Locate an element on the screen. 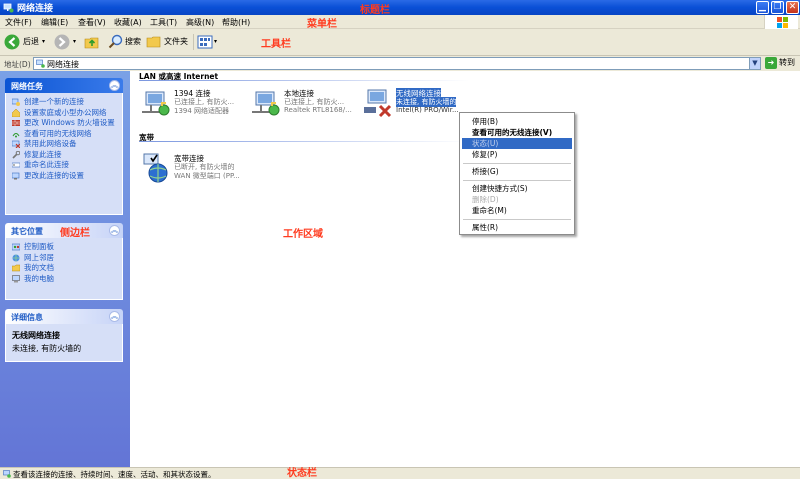 The image size is (800, 479). menu-item-rename: 重命名(M) is located at coordinates (517, 210).